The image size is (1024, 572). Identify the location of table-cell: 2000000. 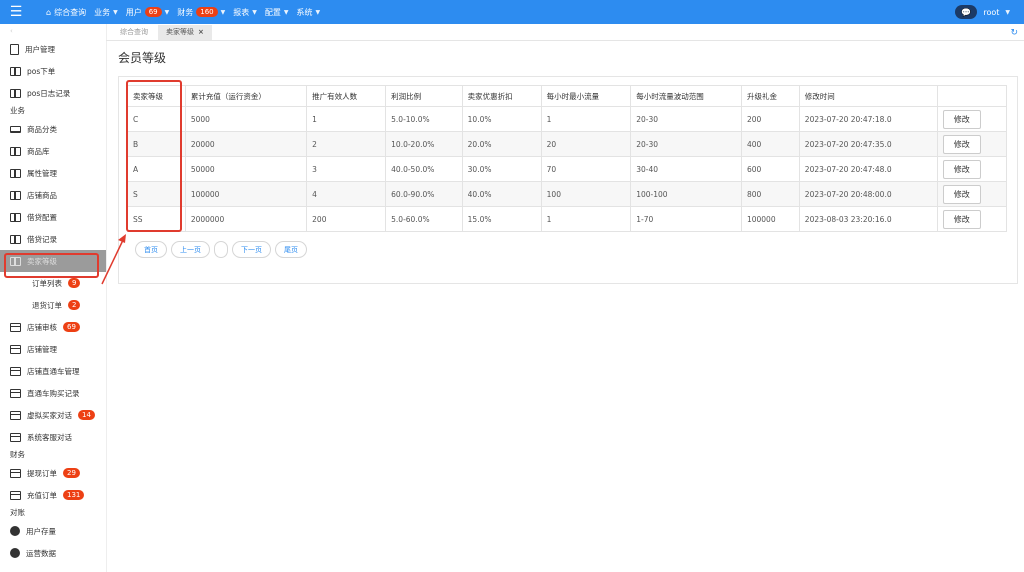
(246, 219).